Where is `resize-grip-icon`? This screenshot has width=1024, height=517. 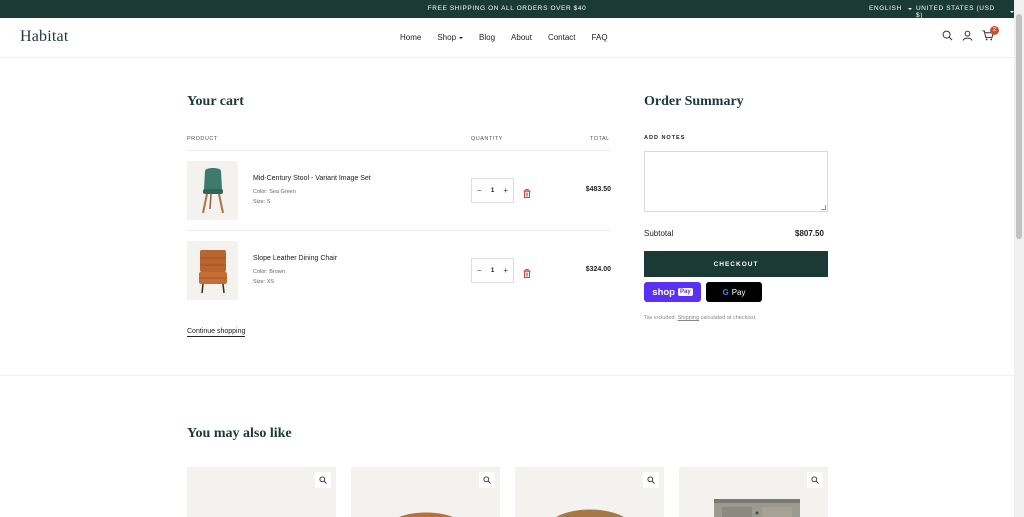 resize-grip-icon is located at coordinates (823, 207).